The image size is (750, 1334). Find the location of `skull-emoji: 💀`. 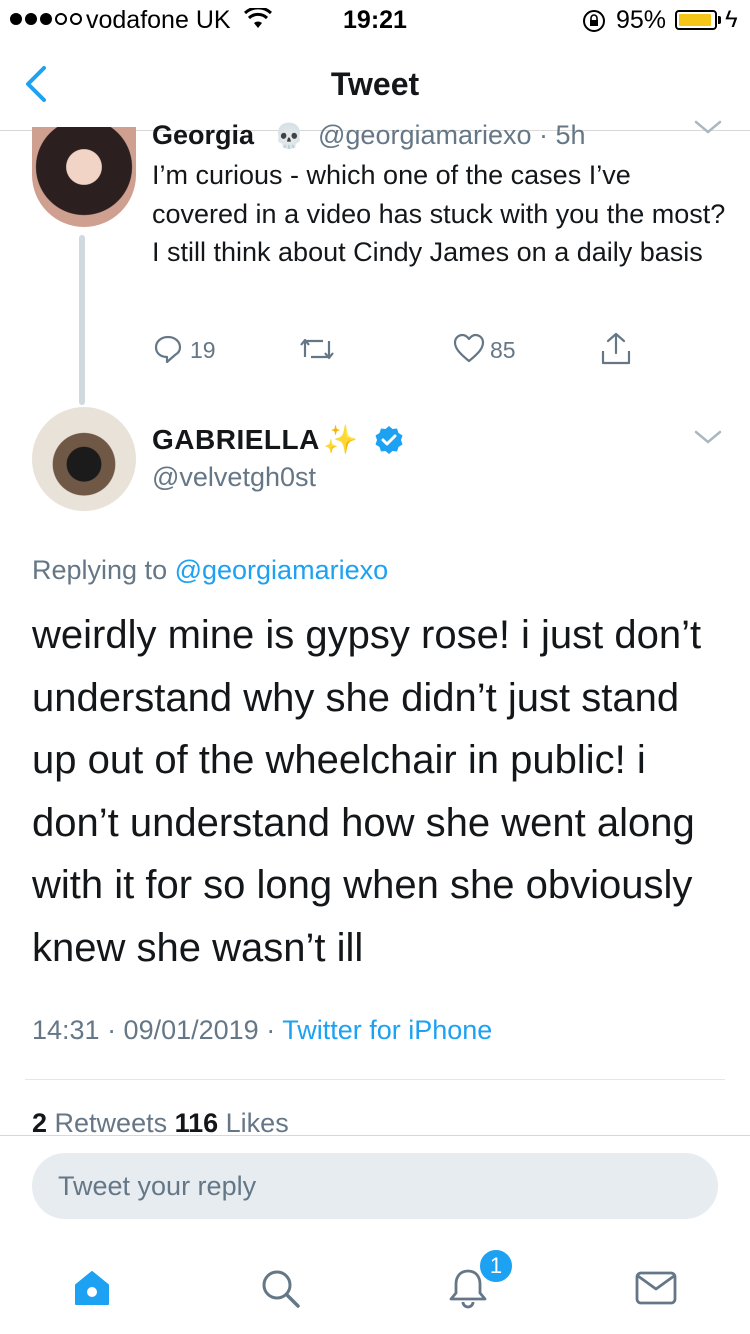

skull-emoji: 💀 is located at coordinates (289, 136).